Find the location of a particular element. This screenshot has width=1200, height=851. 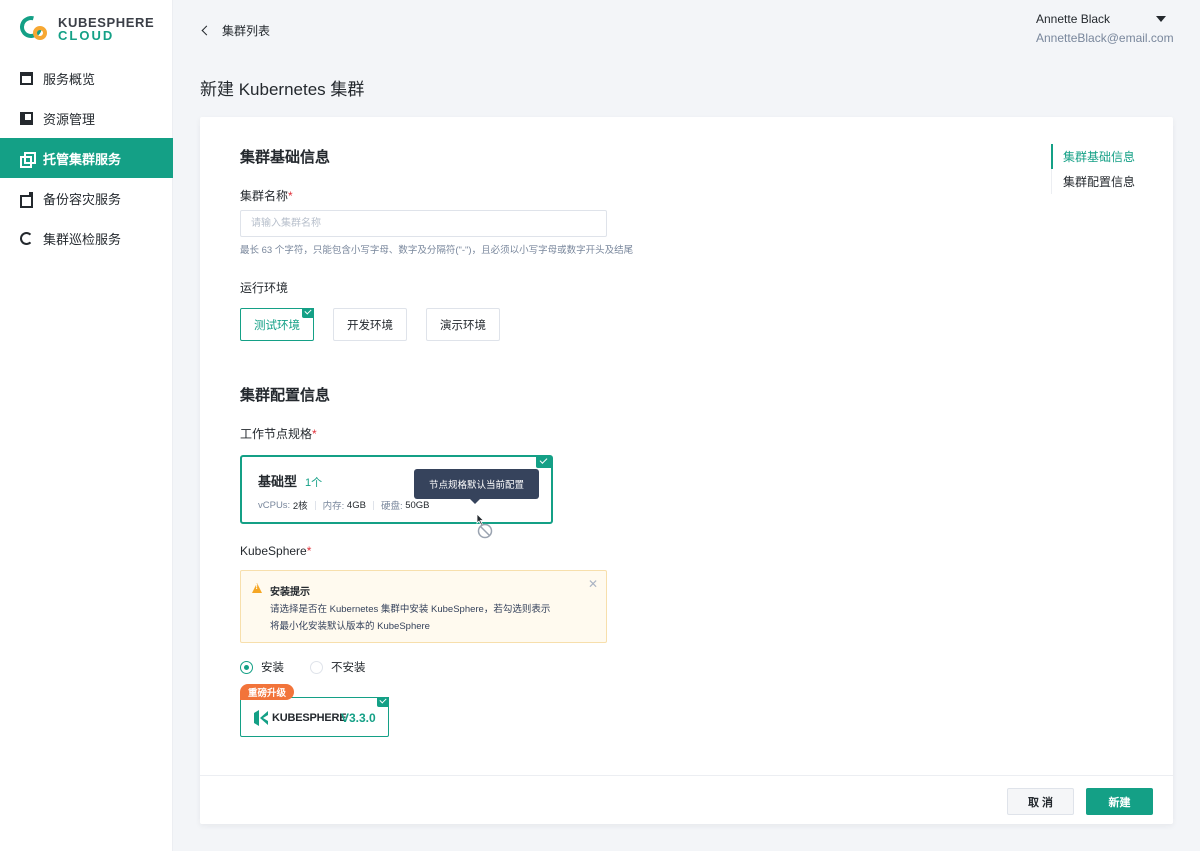

basic-info-section-title: 集群基础信息 is located at coordinates (285, 157).